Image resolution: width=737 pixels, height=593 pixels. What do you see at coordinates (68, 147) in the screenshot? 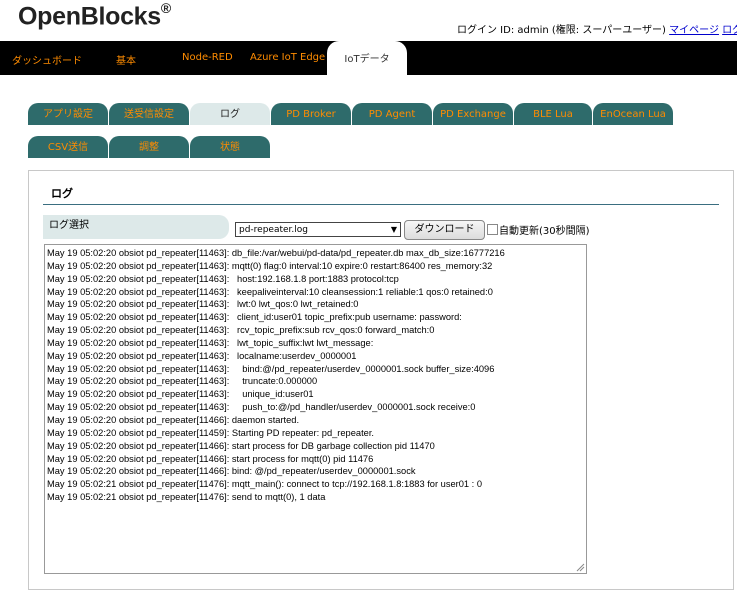
I see `subtab-csv-send: CSV送信` at bounding box center [68, 147].